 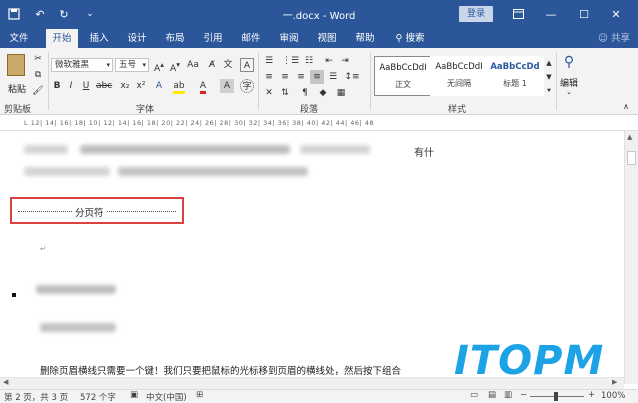 I want to click on paste-label: 粘贴, so click(x=16, y=90).